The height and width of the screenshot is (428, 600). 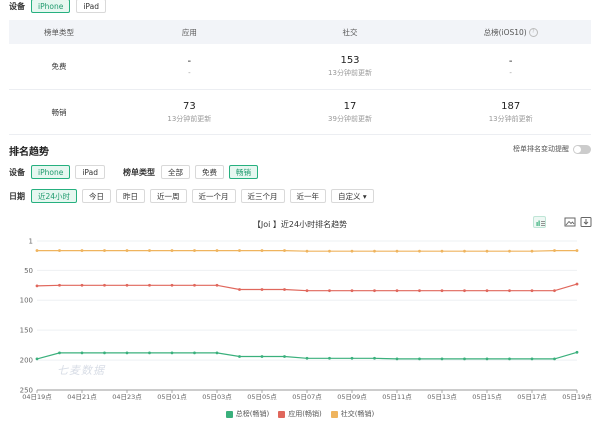 I want to click on legend-item-overall: 总榜(畅销), so click(x=247, y=414).